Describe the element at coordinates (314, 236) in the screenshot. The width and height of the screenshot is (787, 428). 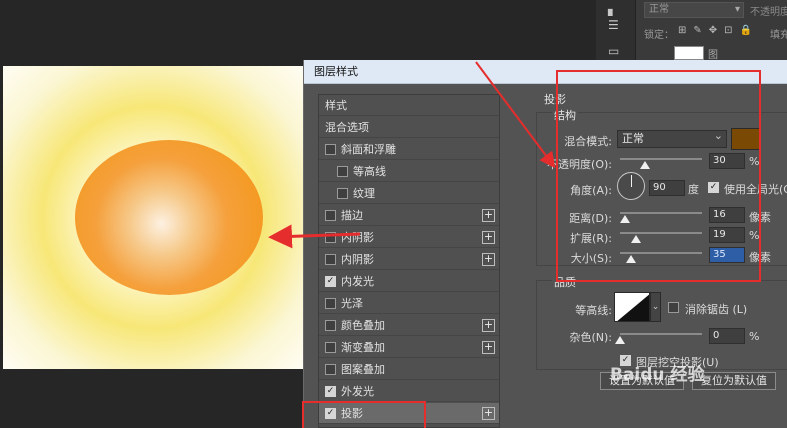
I see `arrow-to-sun` at that location.